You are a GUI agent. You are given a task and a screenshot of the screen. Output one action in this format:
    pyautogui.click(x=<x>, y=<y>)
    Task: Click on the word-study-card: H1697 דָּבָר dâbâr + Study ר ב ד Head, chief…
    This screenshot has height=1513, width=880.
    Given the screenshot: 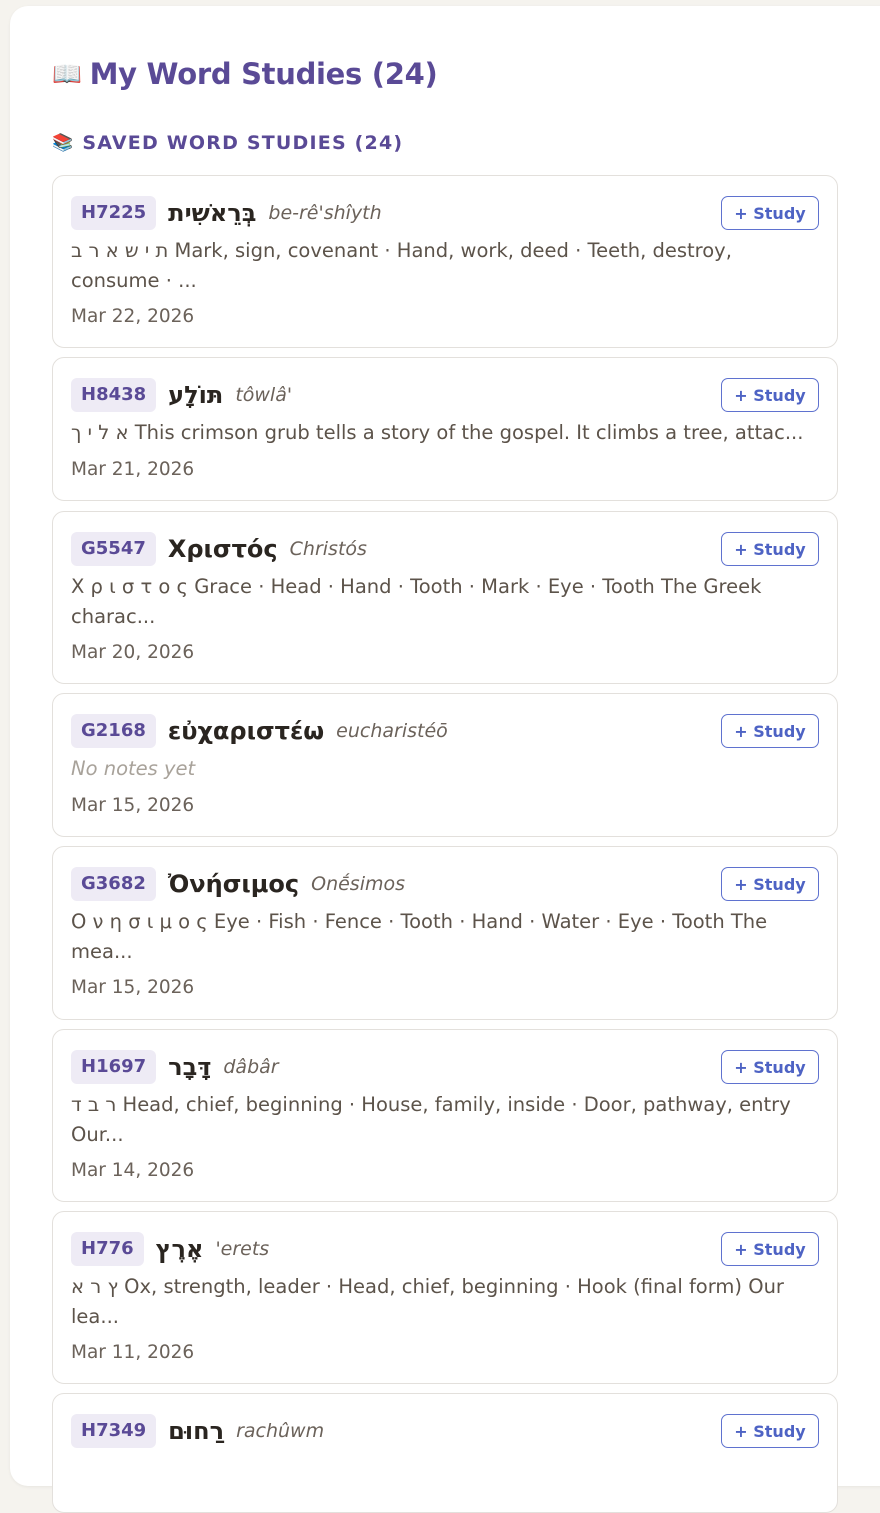 What is the action you would take?
    pyautogui.click(x=445, y=1115)
    